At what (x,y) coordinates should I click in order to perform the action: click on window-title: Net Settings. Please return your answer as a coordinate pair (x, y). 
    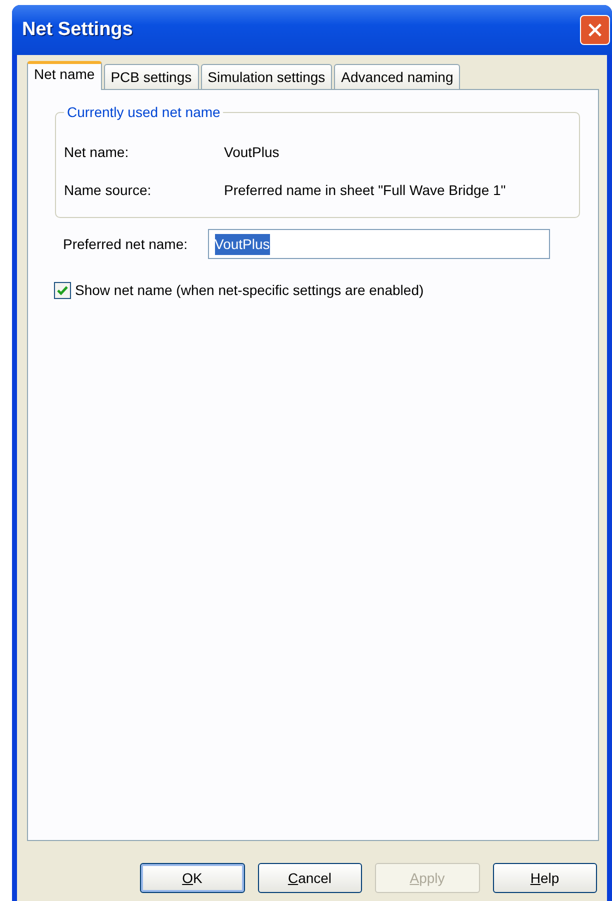
    Looking at the image, I should click on (77, 30).